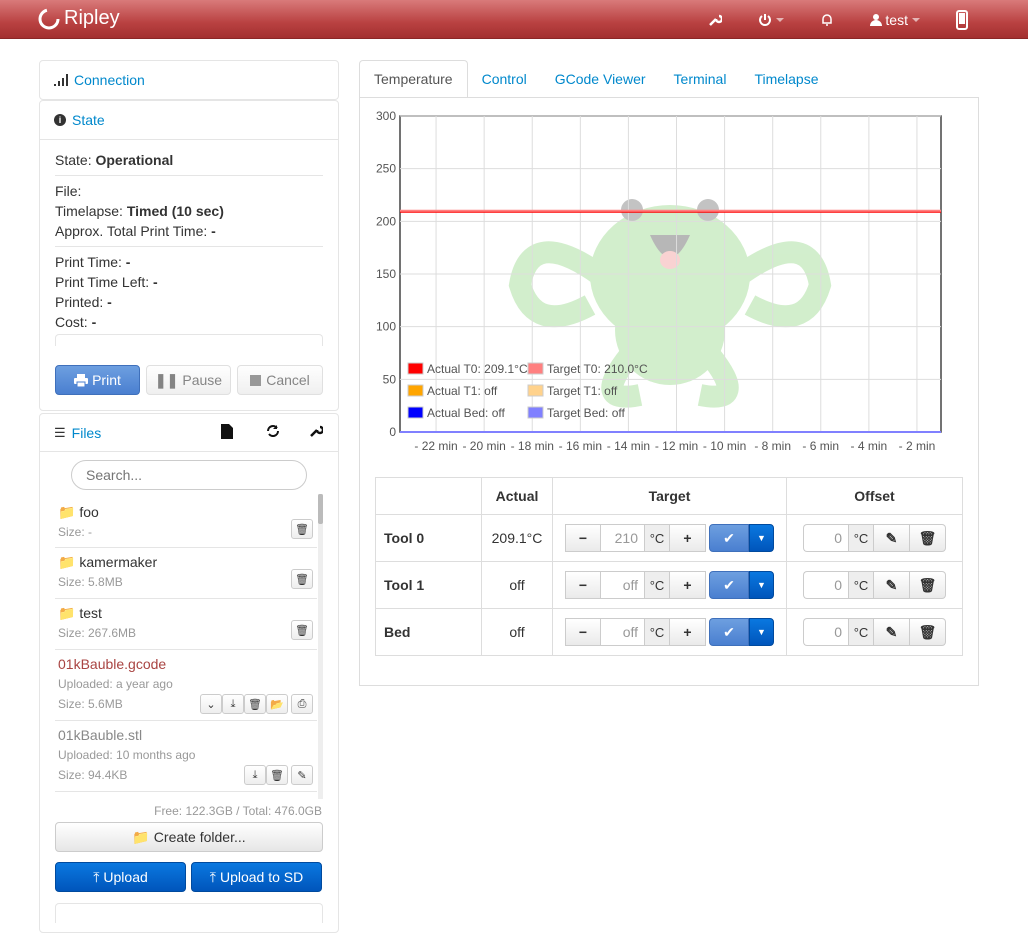  Describe the element at coordinates (983, 19) in the screenshot. I see `mobile-view-button` at that location.